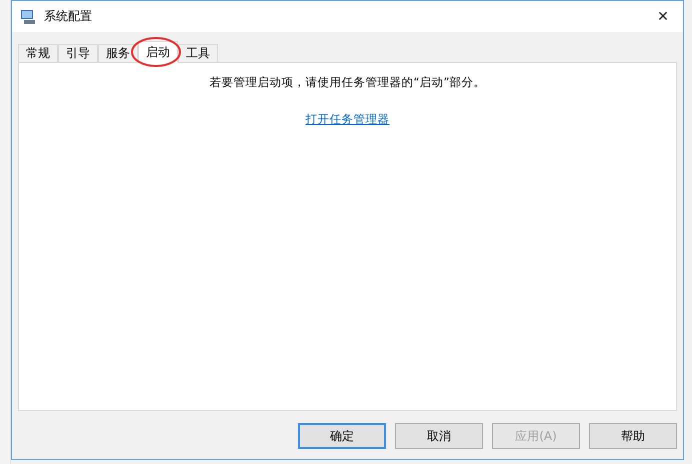  Describe the element at coordinates (348, 119) in the screenshot. I see `task-manager-link: 打开任务管理器` at that location.